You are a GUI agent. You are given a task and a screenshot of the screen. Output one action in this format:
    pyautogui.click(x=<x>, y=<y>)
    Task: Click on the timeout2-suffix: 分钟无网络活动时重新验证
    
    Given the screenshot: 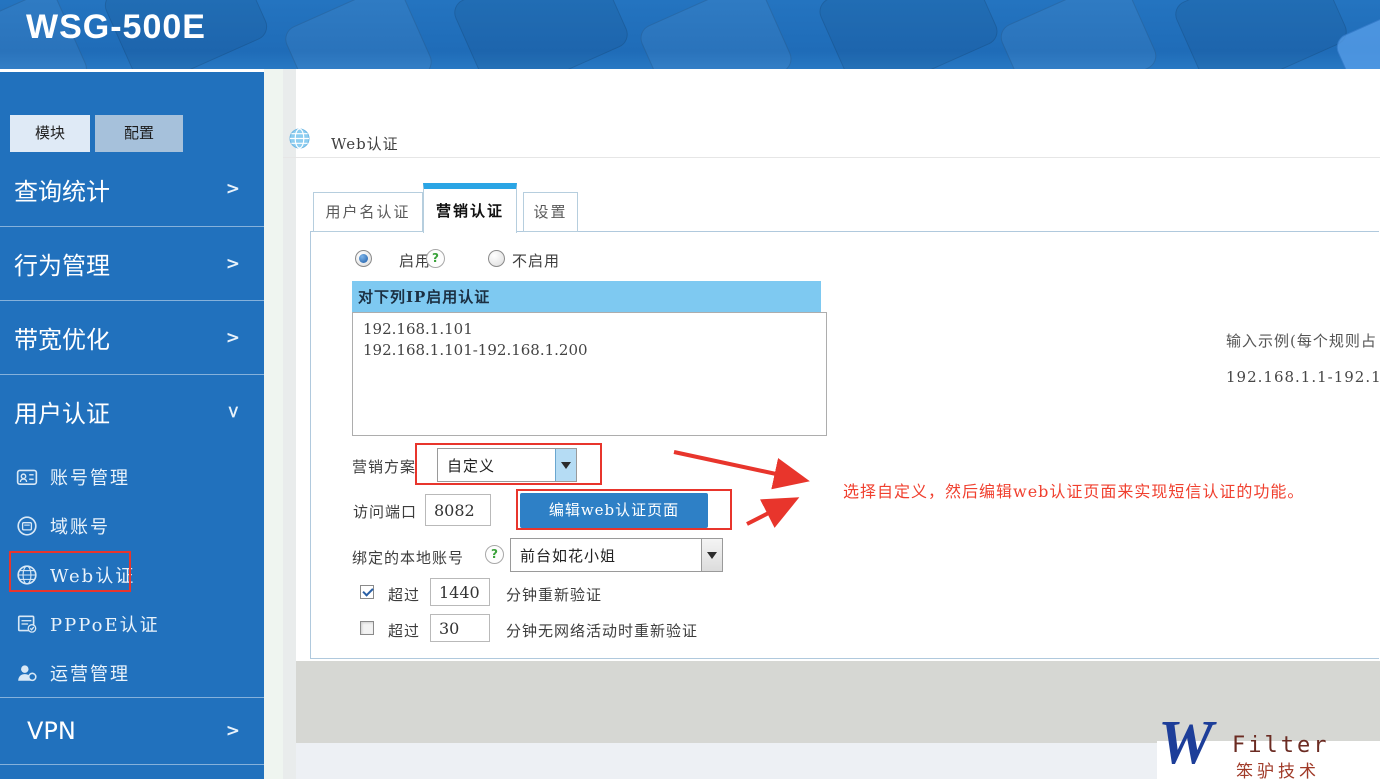 What is the action you would take?
    pyautogui.click(x=602, y=631)
    